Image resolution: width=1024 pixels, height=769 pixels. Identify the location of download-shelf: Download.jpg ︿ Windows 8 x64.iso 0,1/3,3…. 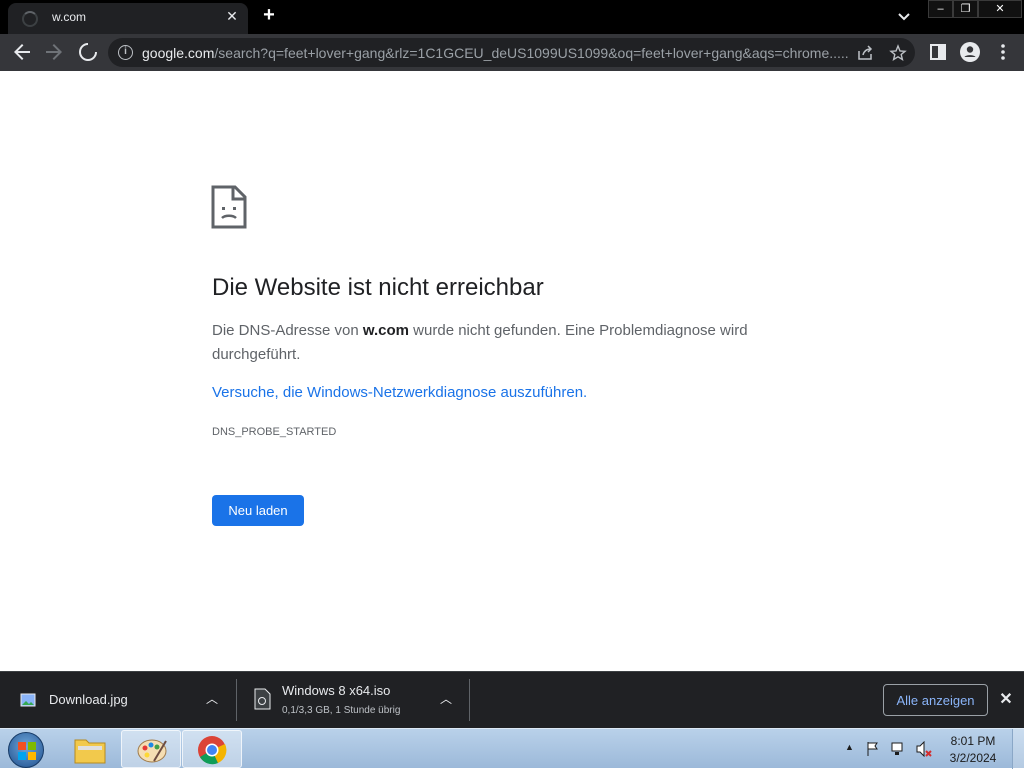
(512, 699).